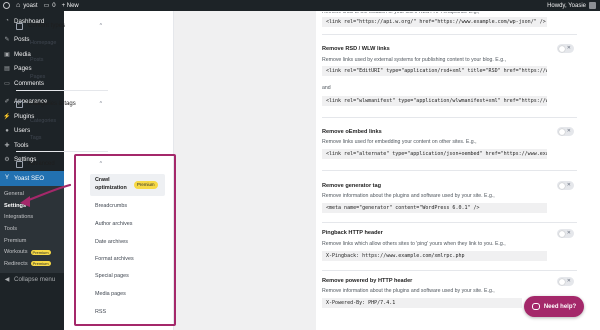  Describe the element at coordinates (367, 281) in the screenshot. I see `setting-title-powered-by: Remove powered by HTTP header` at that location.